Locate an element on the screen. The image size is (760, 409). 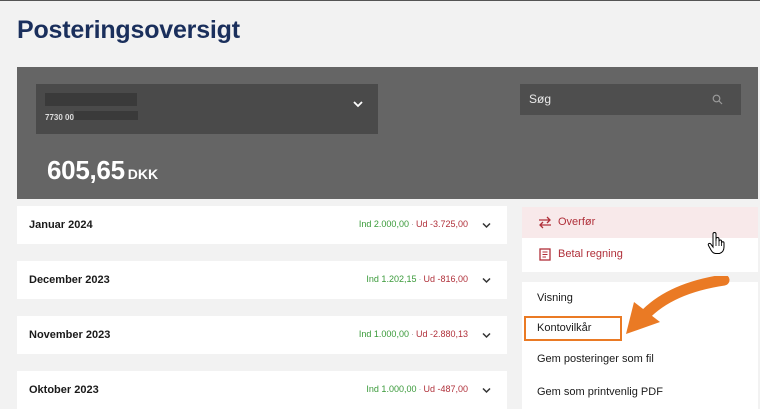
transfer-arrows-icon is located at coordinates (545, 222).